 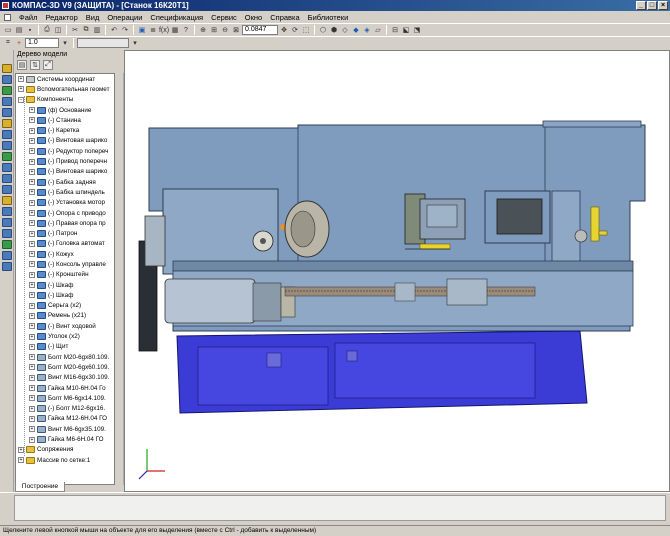 I want to click on axis-icon, so click(x=6, y=189).